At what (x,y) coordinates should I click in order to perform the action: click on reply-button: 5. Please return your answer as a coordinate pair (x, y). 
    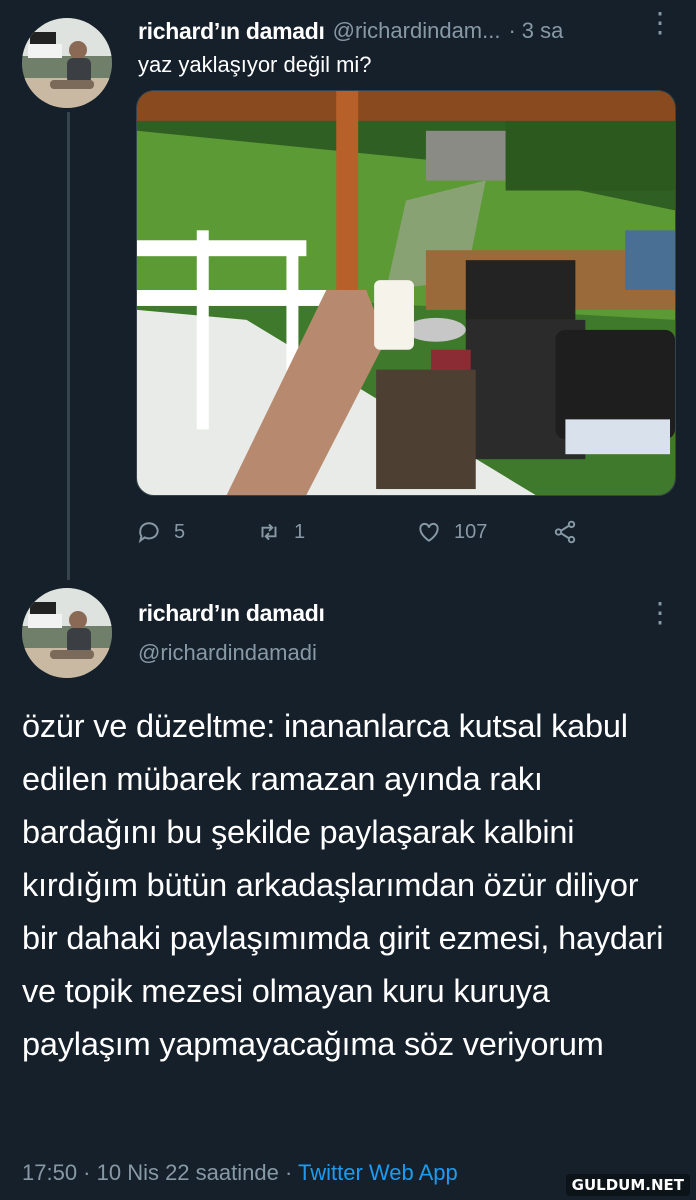
    Looking at the image, I should click on (160, 532).